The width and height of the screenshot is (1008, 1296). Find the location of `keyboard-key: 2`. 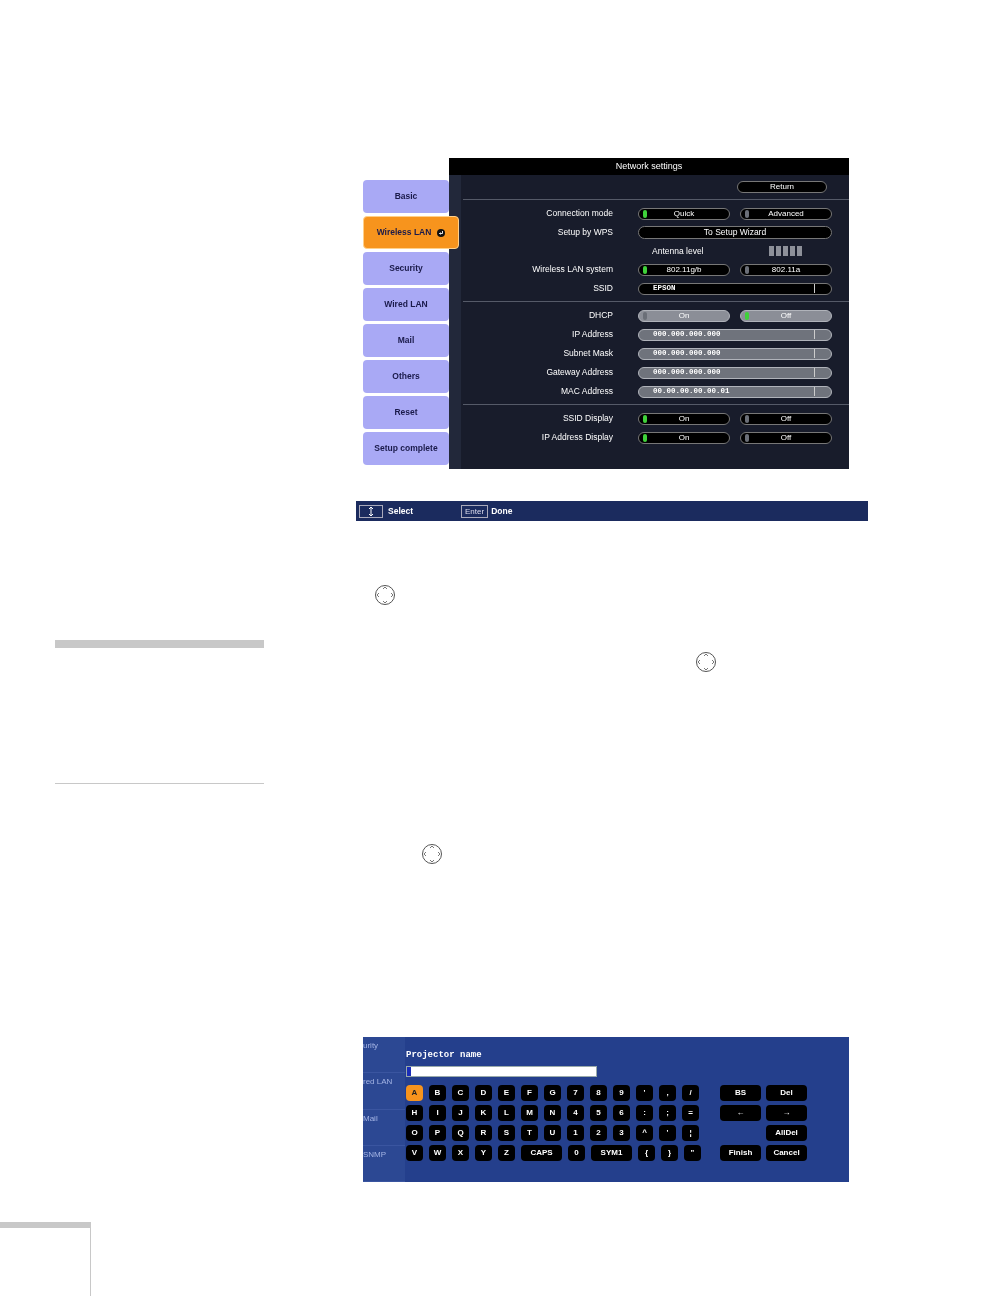

keyboard-key: 2 is located at coordinates (598, 1132).